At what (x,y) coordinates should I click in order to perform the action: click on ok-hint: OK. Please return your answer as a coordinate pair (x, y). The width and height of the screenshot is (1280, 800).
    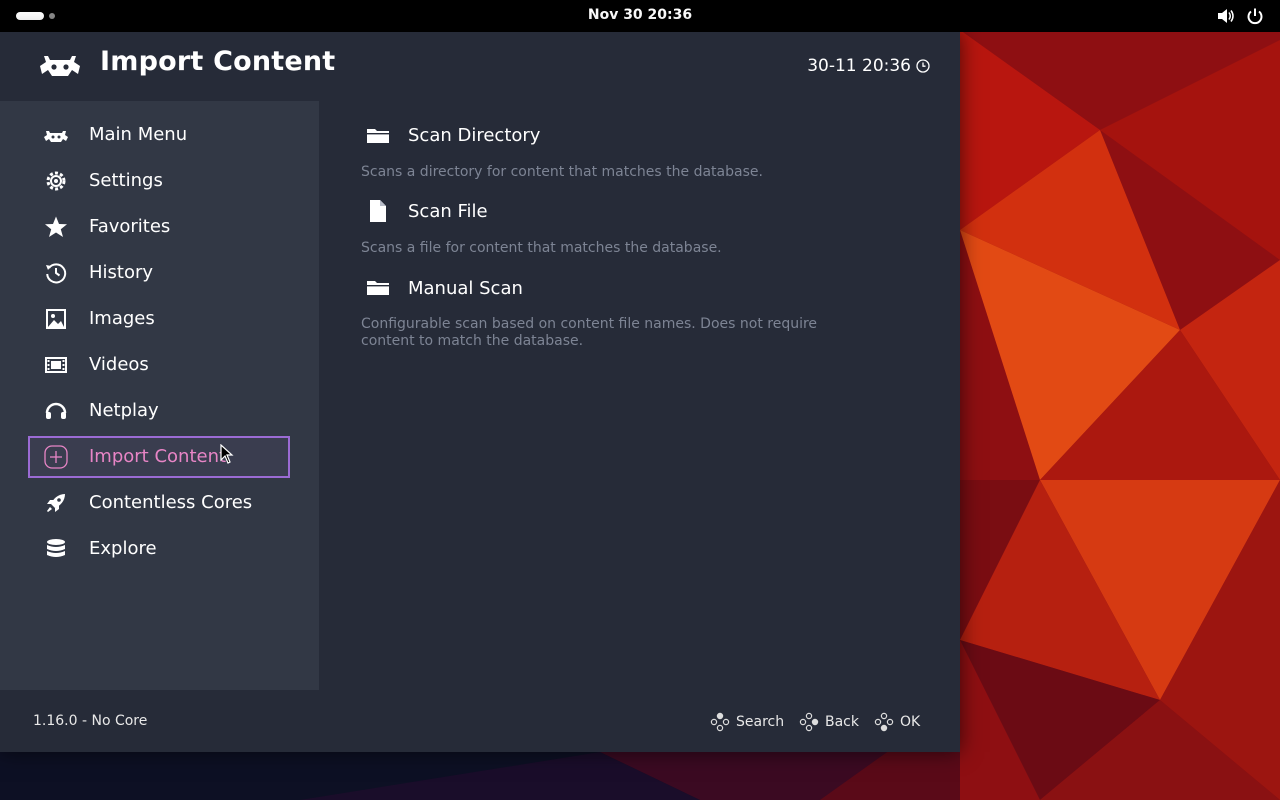
    Looking at the image, I should click on (897, 722).